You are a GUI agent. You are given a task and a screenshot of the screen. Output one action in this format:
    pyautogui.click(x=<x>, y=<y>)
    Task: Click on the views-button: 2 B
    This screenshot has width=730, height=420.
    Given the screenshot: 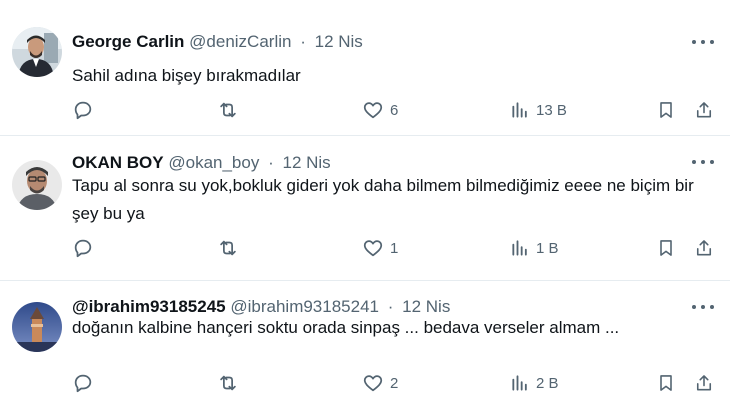 What is the action you would take?
    pyautogui.click(x=534, y=383)
    